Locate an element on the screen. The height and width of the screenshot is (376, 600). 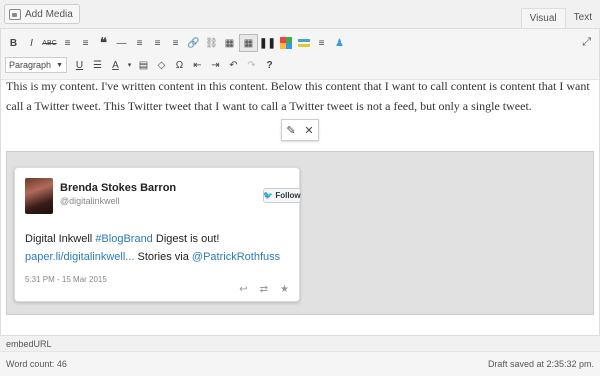
italic-button: I is located at coordinates (31, 43).